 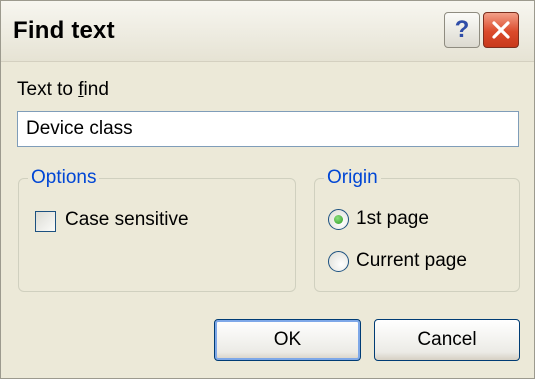 I want to click on help-question-icon: ?, so click(x=462, y=29).